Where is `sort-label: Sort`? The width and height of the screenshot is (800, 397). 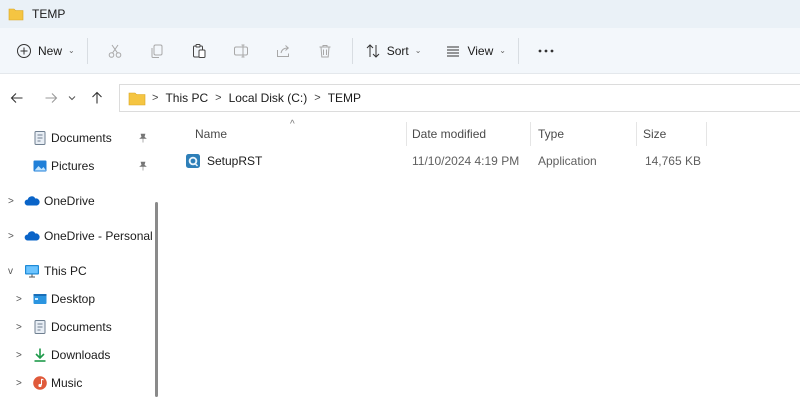 sort-label: Sort is located at coordinates (397, 50).